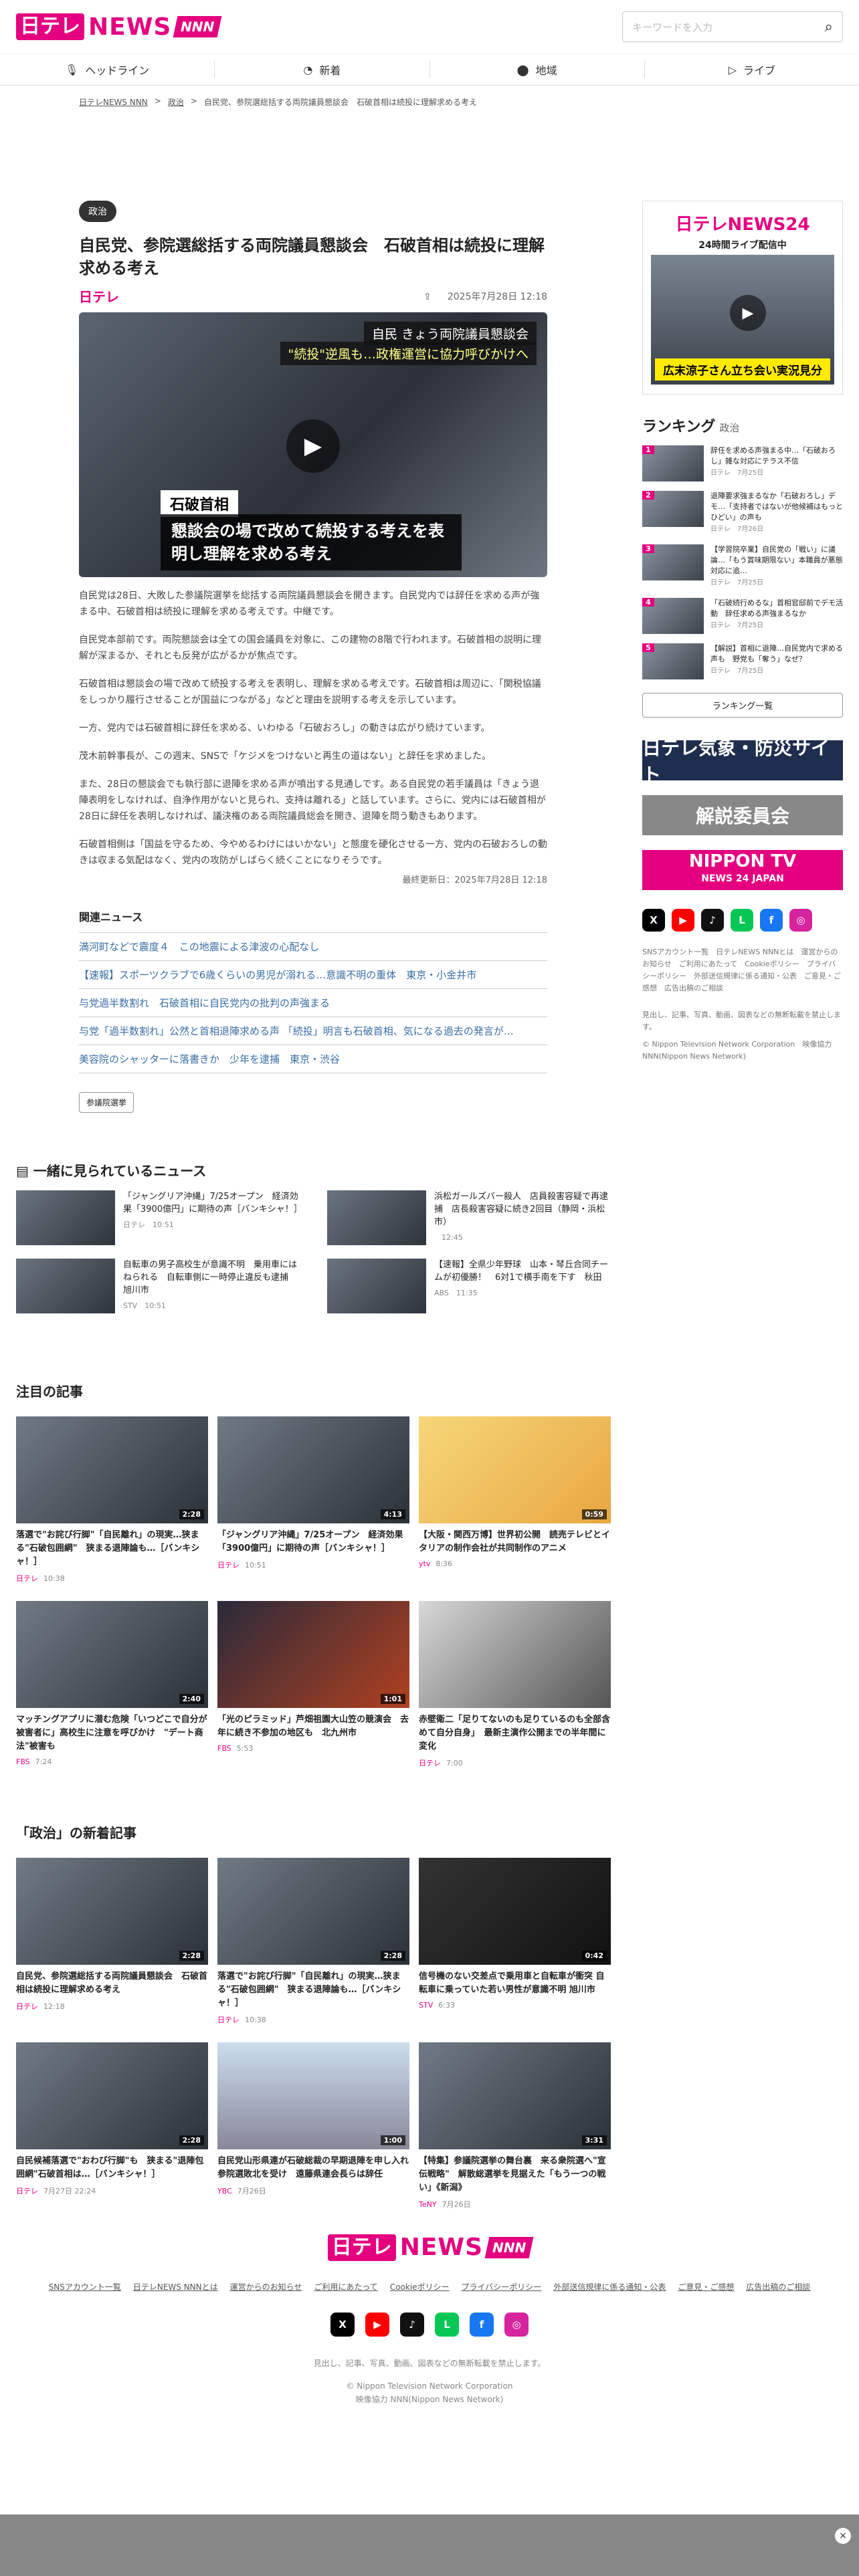  What do you see at coordinates (742, 761) in the screenshot?
I see `weather-banner: 日テレ気象・防災サイト` at bounding box center [742, 761].